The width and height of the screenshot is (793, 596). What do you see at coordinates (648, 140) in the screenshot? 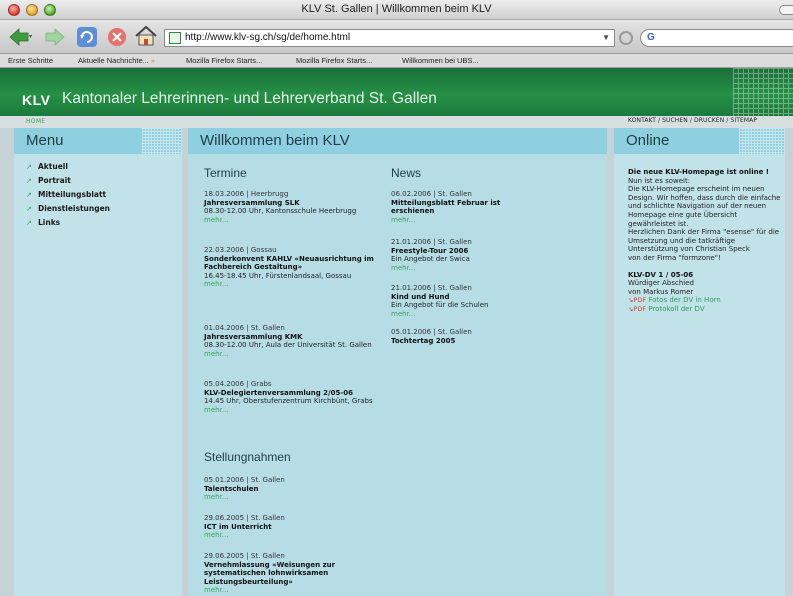
I see `online-title: Online` at bounding box center [648, 140].